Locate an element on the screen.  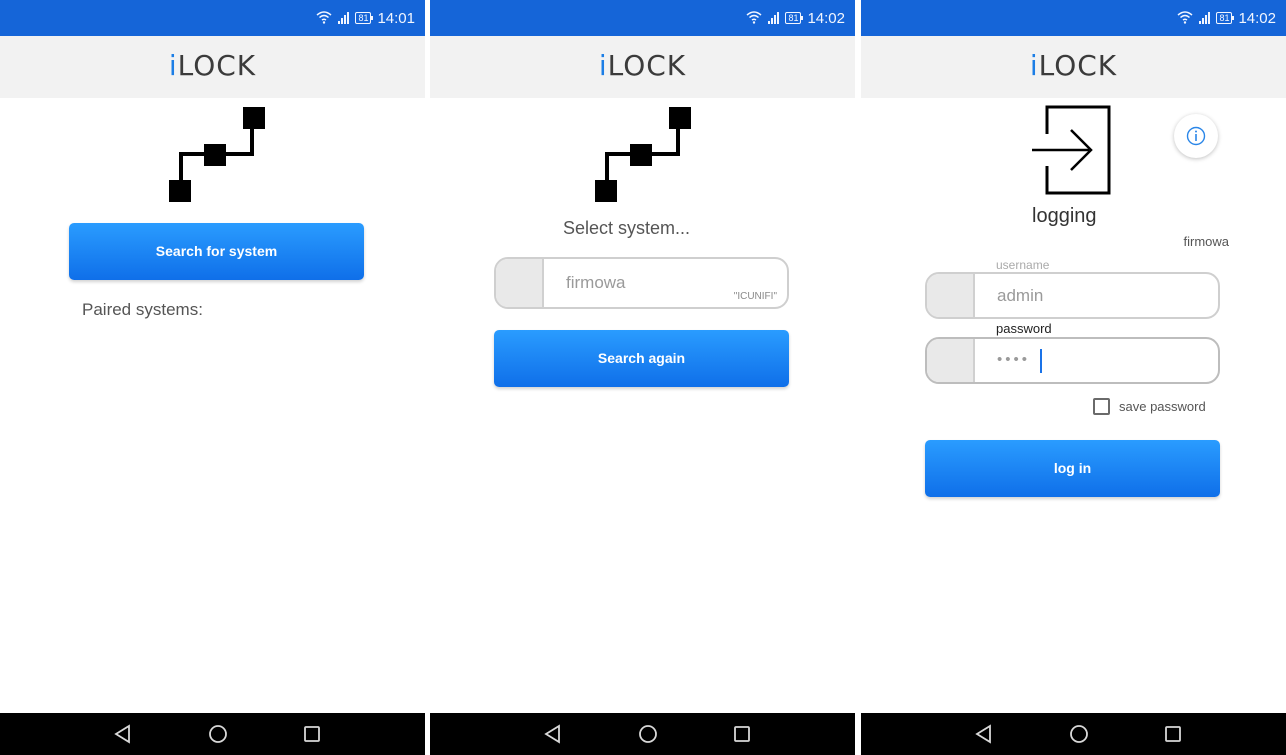
username-value: admin is located at coordinates (1020, 295).